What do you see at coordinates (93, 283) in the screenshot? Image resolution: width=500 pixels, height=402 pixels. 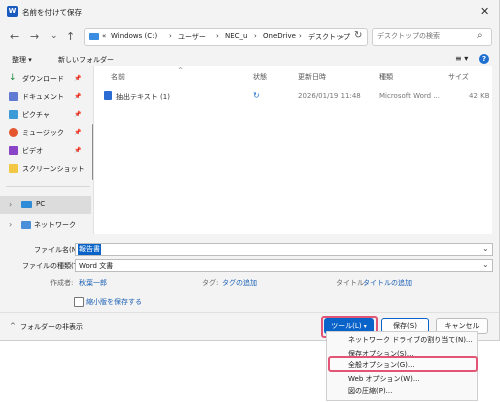 I see `author-value: 秋葉一郎` at bounding box center [93, 283].